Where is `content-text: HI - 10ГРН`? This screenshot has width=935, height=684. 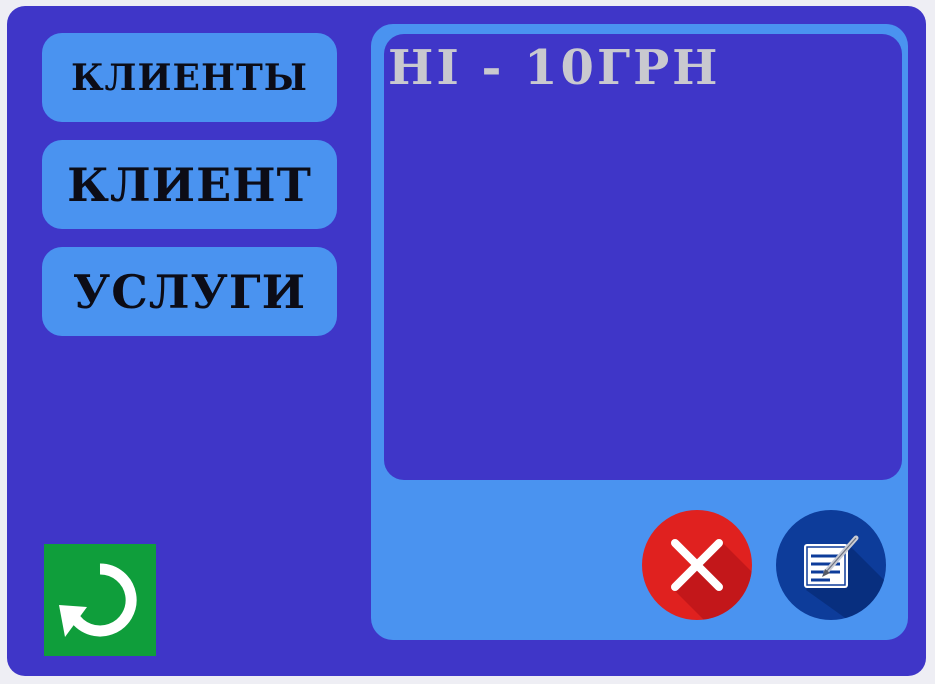
content-text: HI - 10ГРН is located at coordinates (554, 68).